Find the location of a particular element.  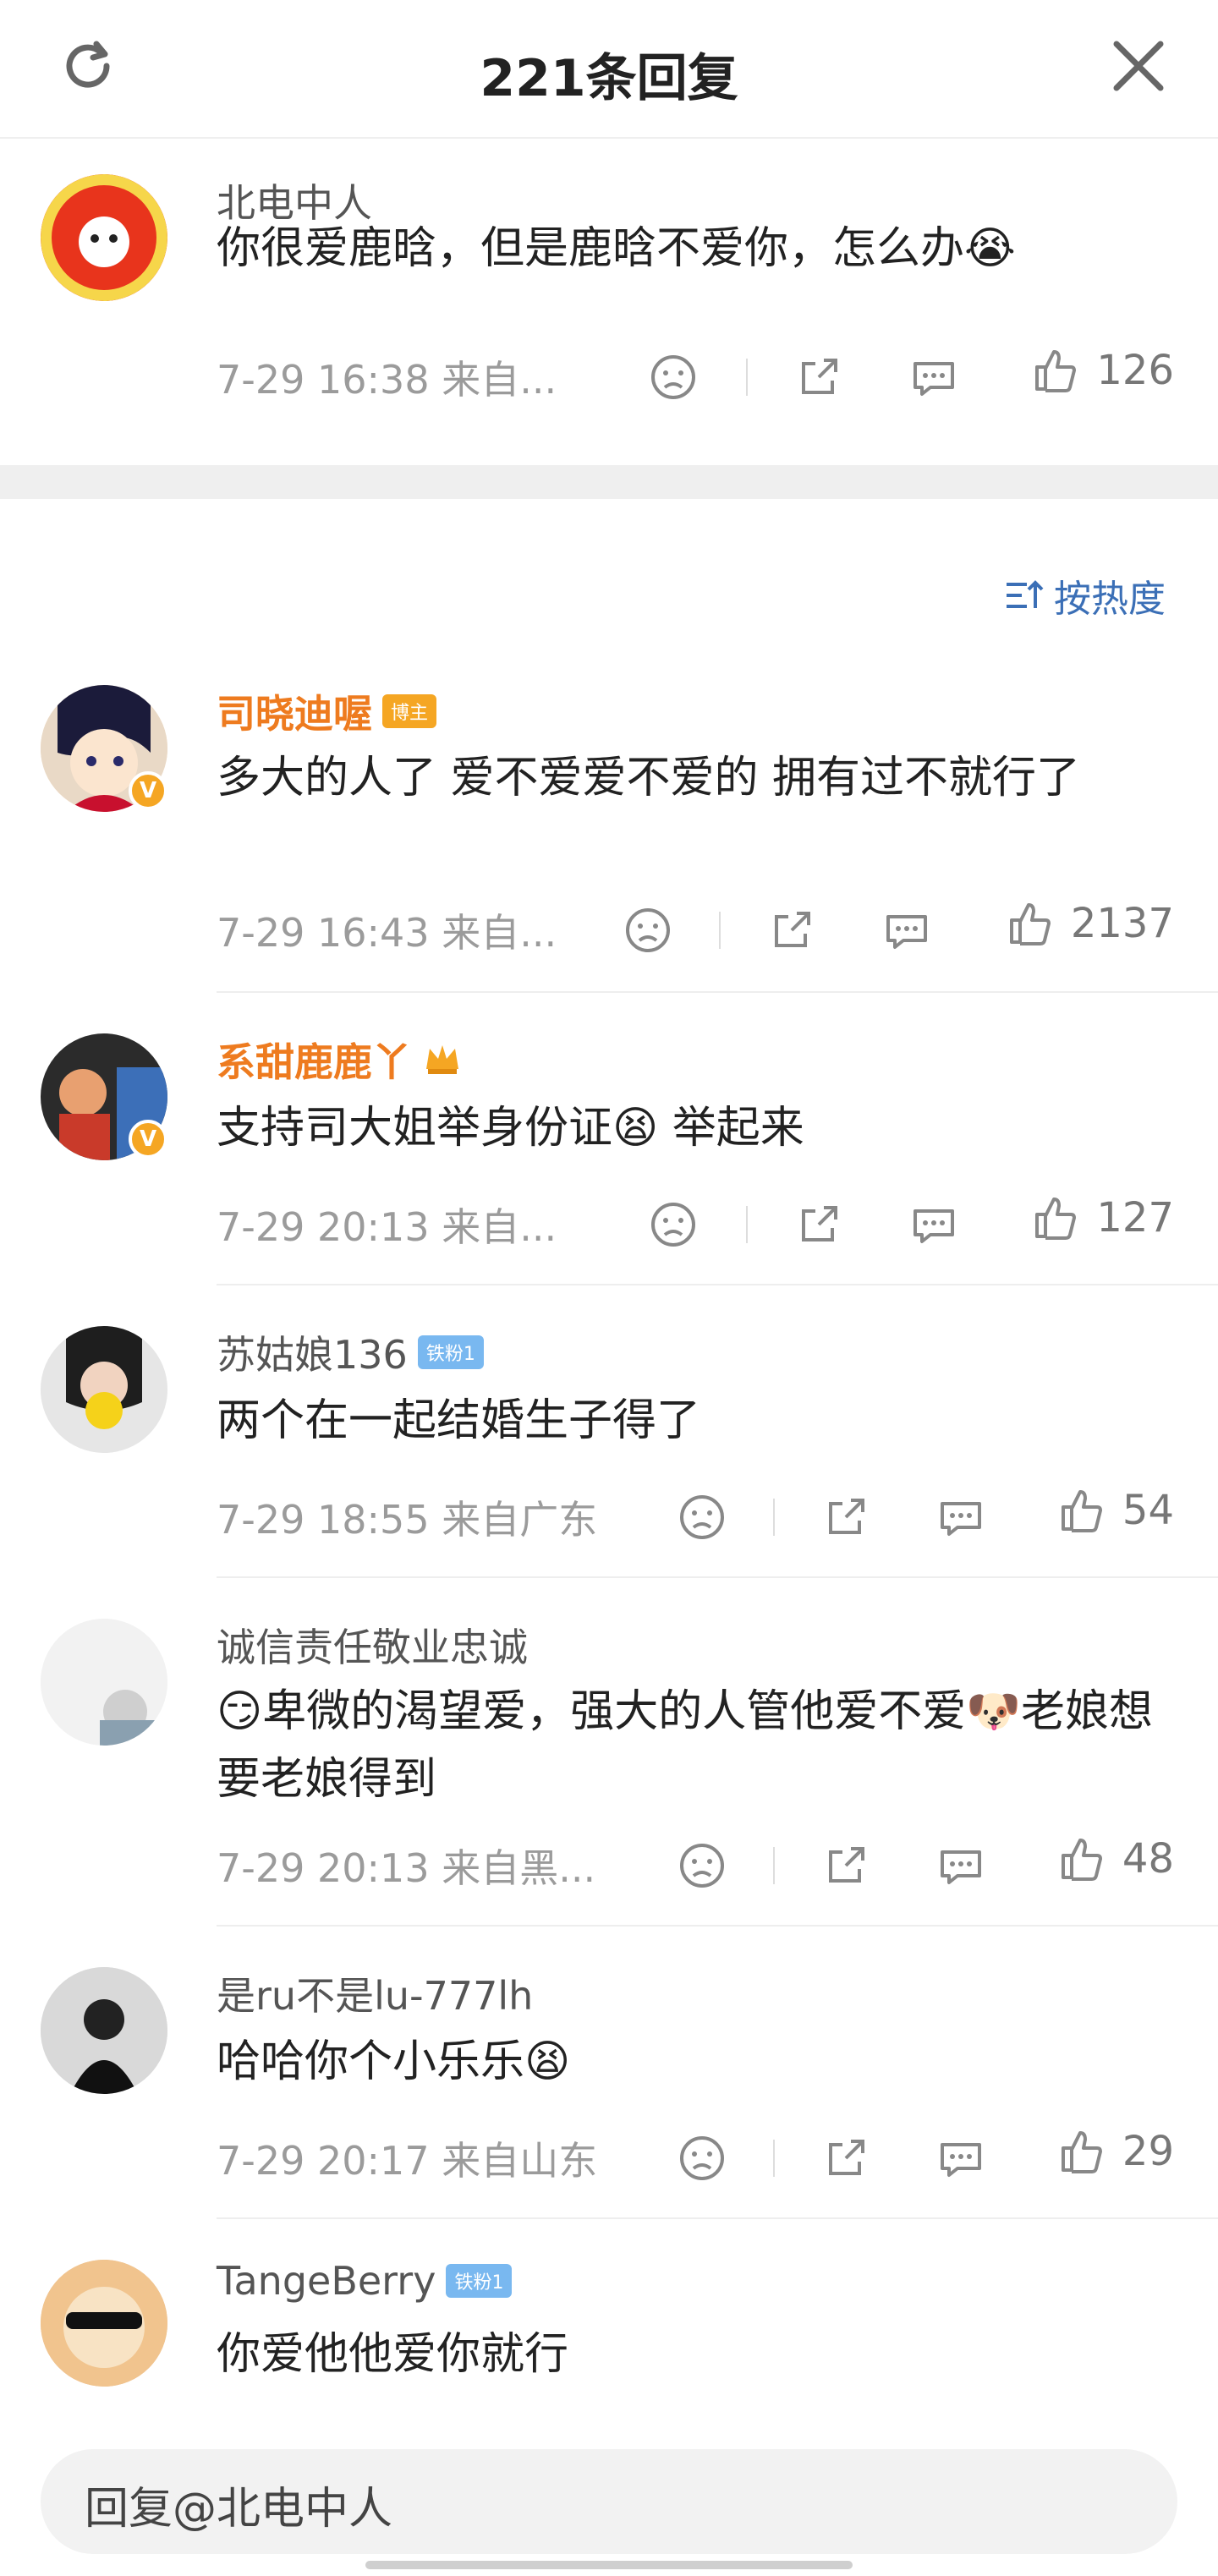

page-title: 221条回复 is located at coordinates (609, 78).